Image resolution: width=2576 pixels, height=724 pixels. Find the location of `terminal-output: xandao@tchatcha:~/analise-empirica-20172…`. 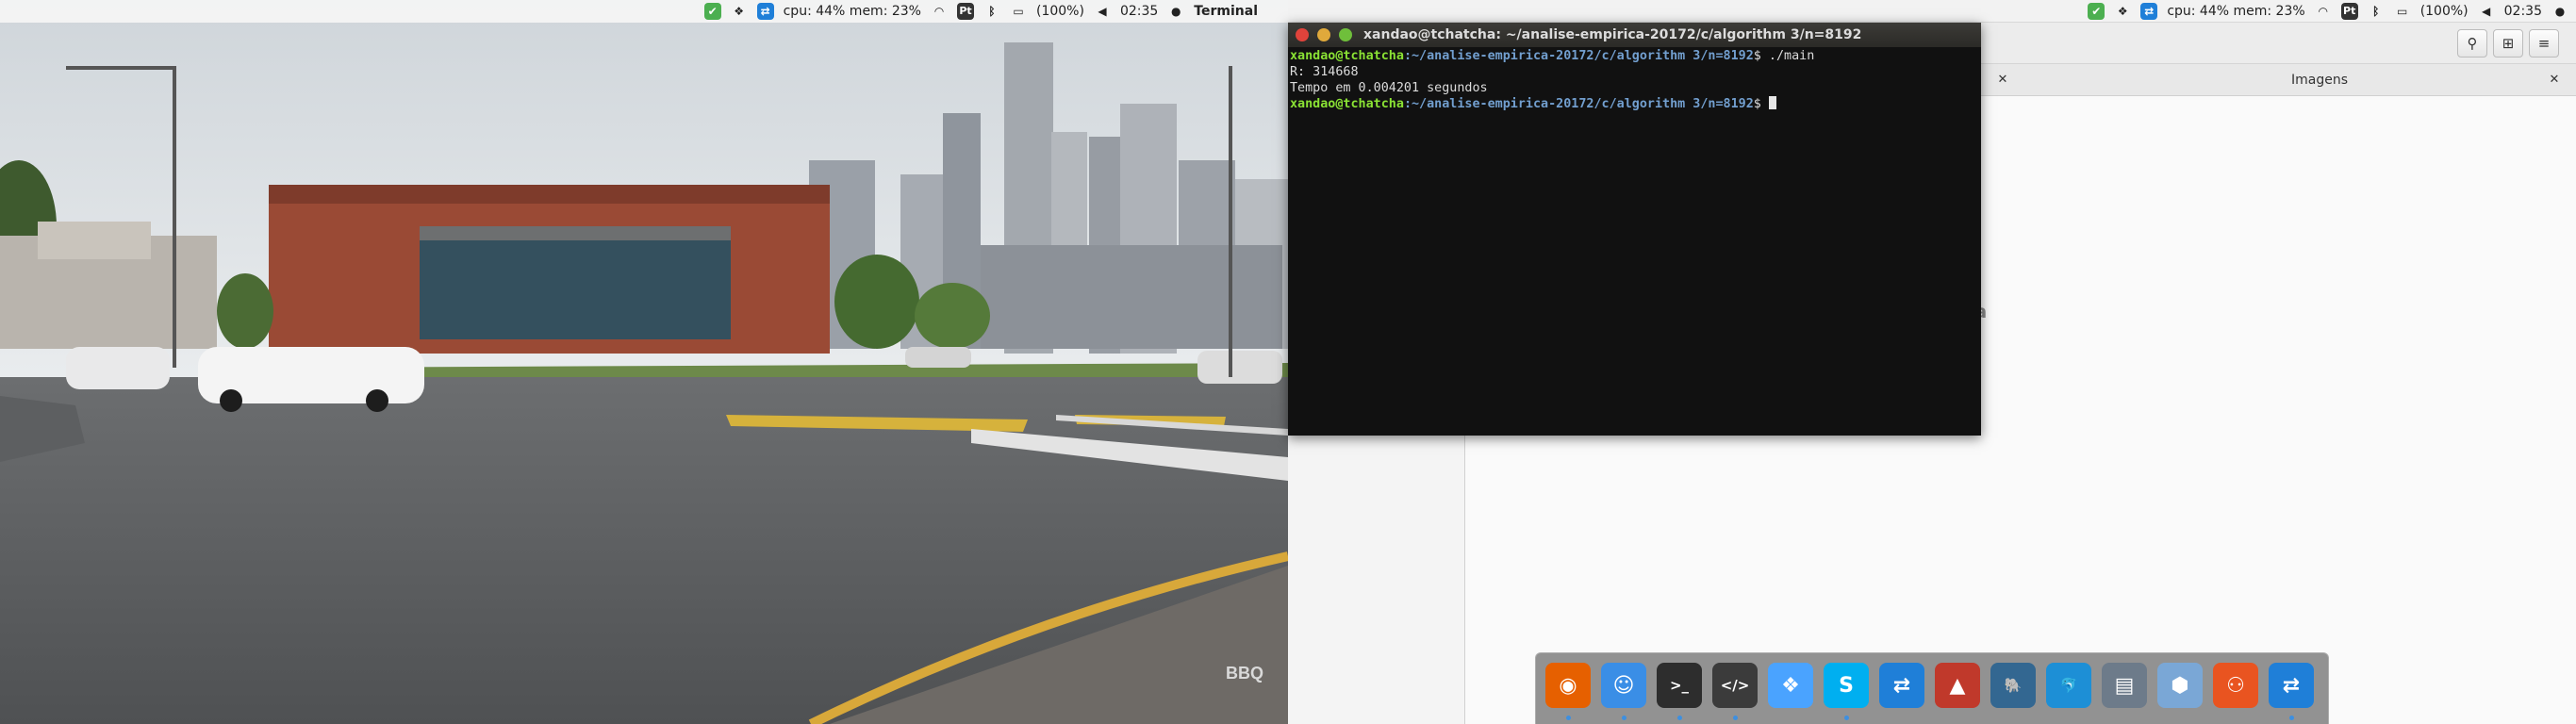

terminal-output: xandao@tchatcha:~/analise-empirica-20172… is located at coordinates (1634, 241).